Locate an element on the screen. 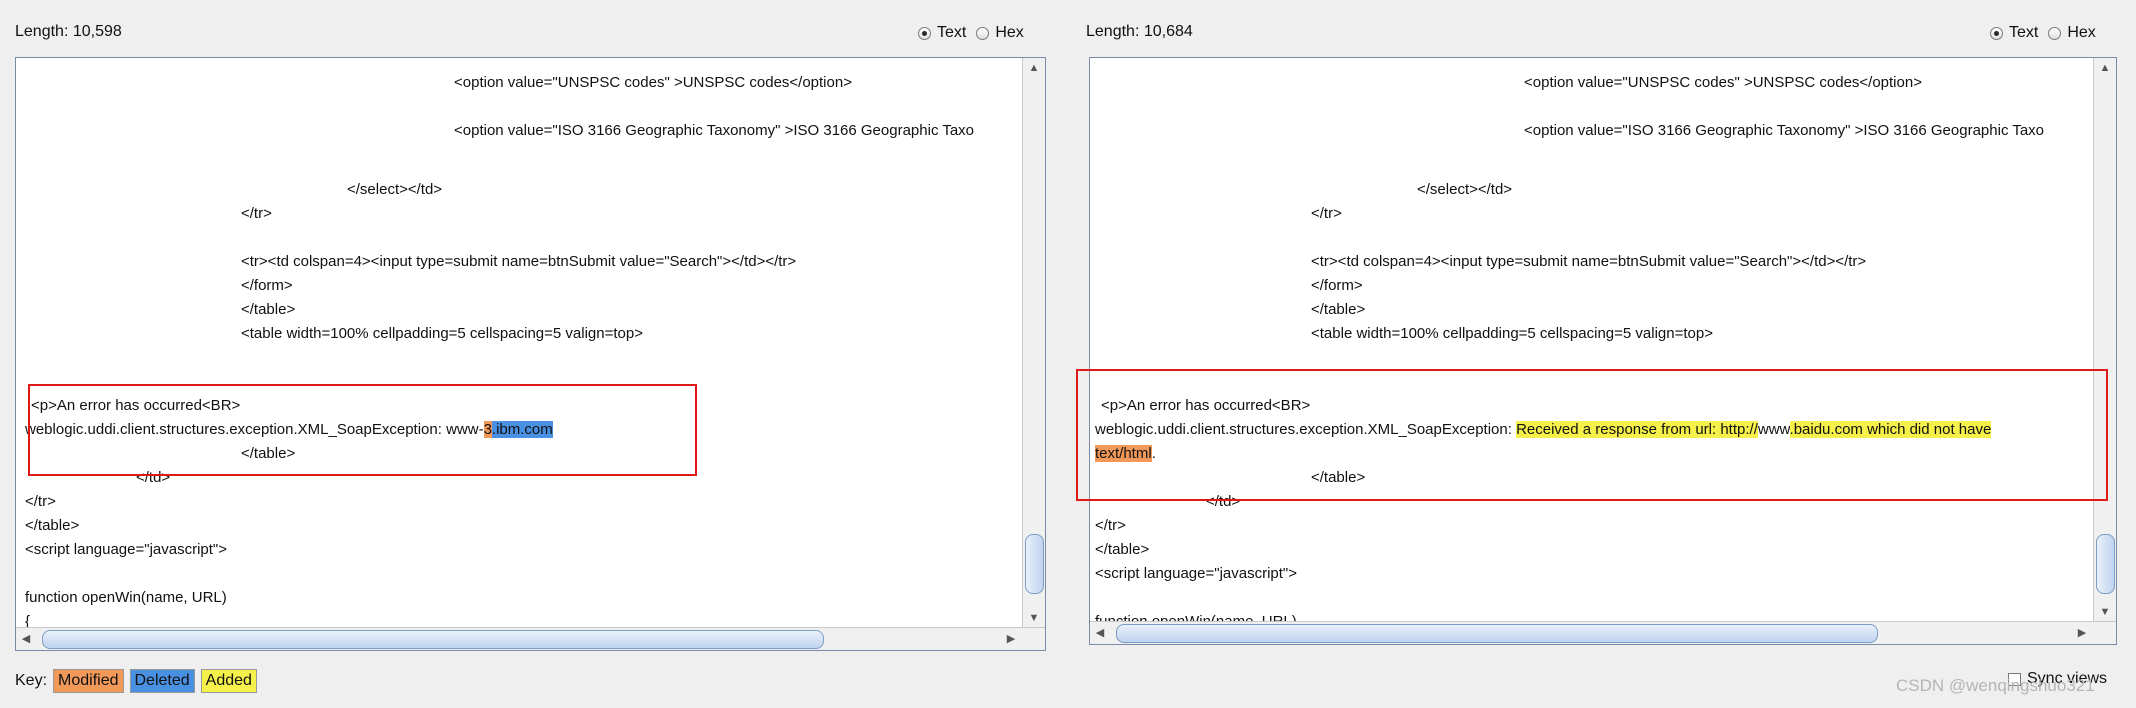  key-added: Added is located at coordinates (228, 681).